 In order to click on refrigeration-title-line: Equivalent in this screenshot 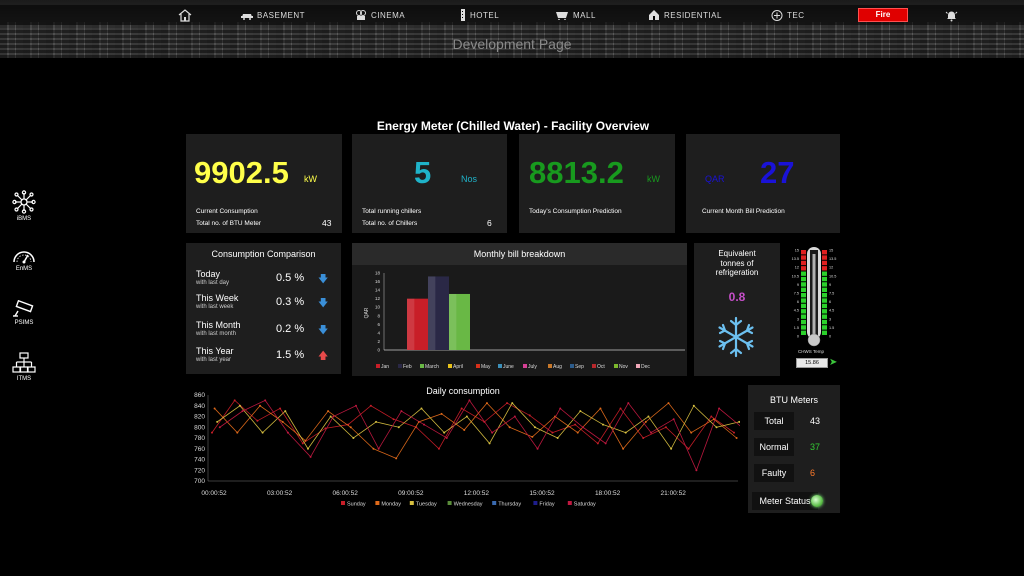, I will do `click(737, 253)`.